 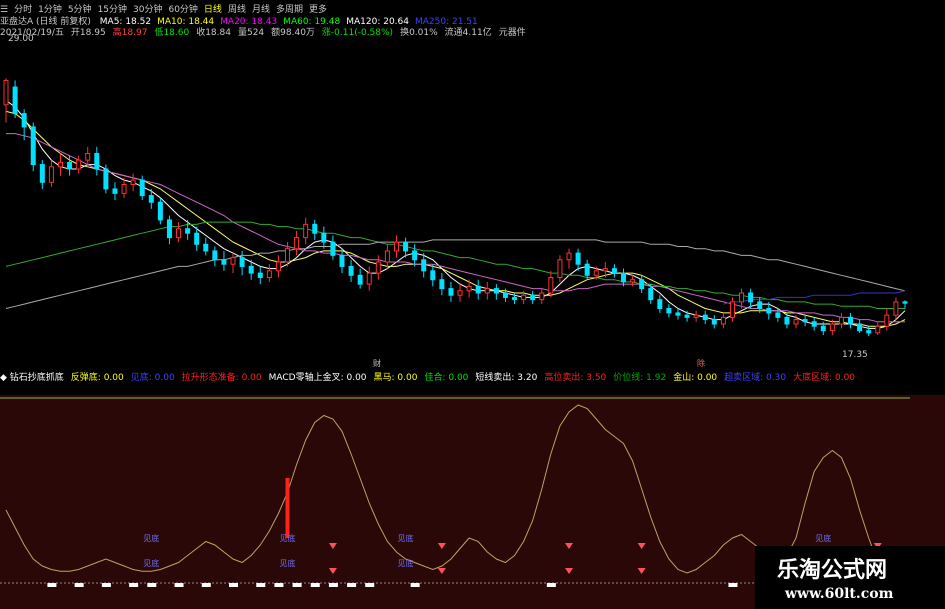 I want to click on low-price-label: 17.35, so click(x=855, y=355).